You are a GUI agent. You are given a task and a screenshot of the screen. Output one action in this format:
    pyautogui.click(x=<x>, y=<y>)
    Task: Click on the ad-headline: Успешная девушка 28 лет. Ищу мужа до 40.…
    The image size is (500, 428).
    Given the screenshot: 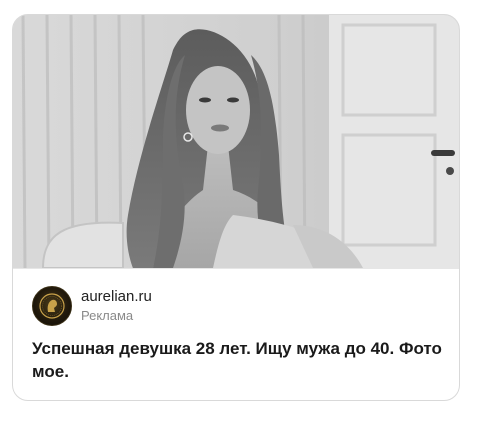 What is the action you would take?
    pyautogui.click(x=242, y=360)
    